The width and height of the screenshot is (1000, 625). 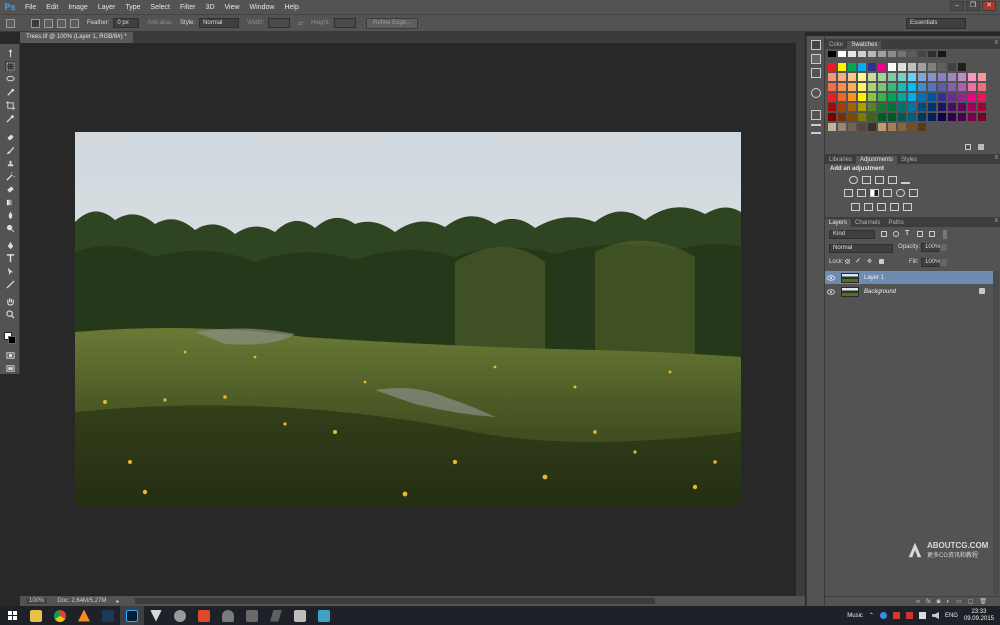 I want to click on lock-transparent-icon, so click(x=847, y=261).